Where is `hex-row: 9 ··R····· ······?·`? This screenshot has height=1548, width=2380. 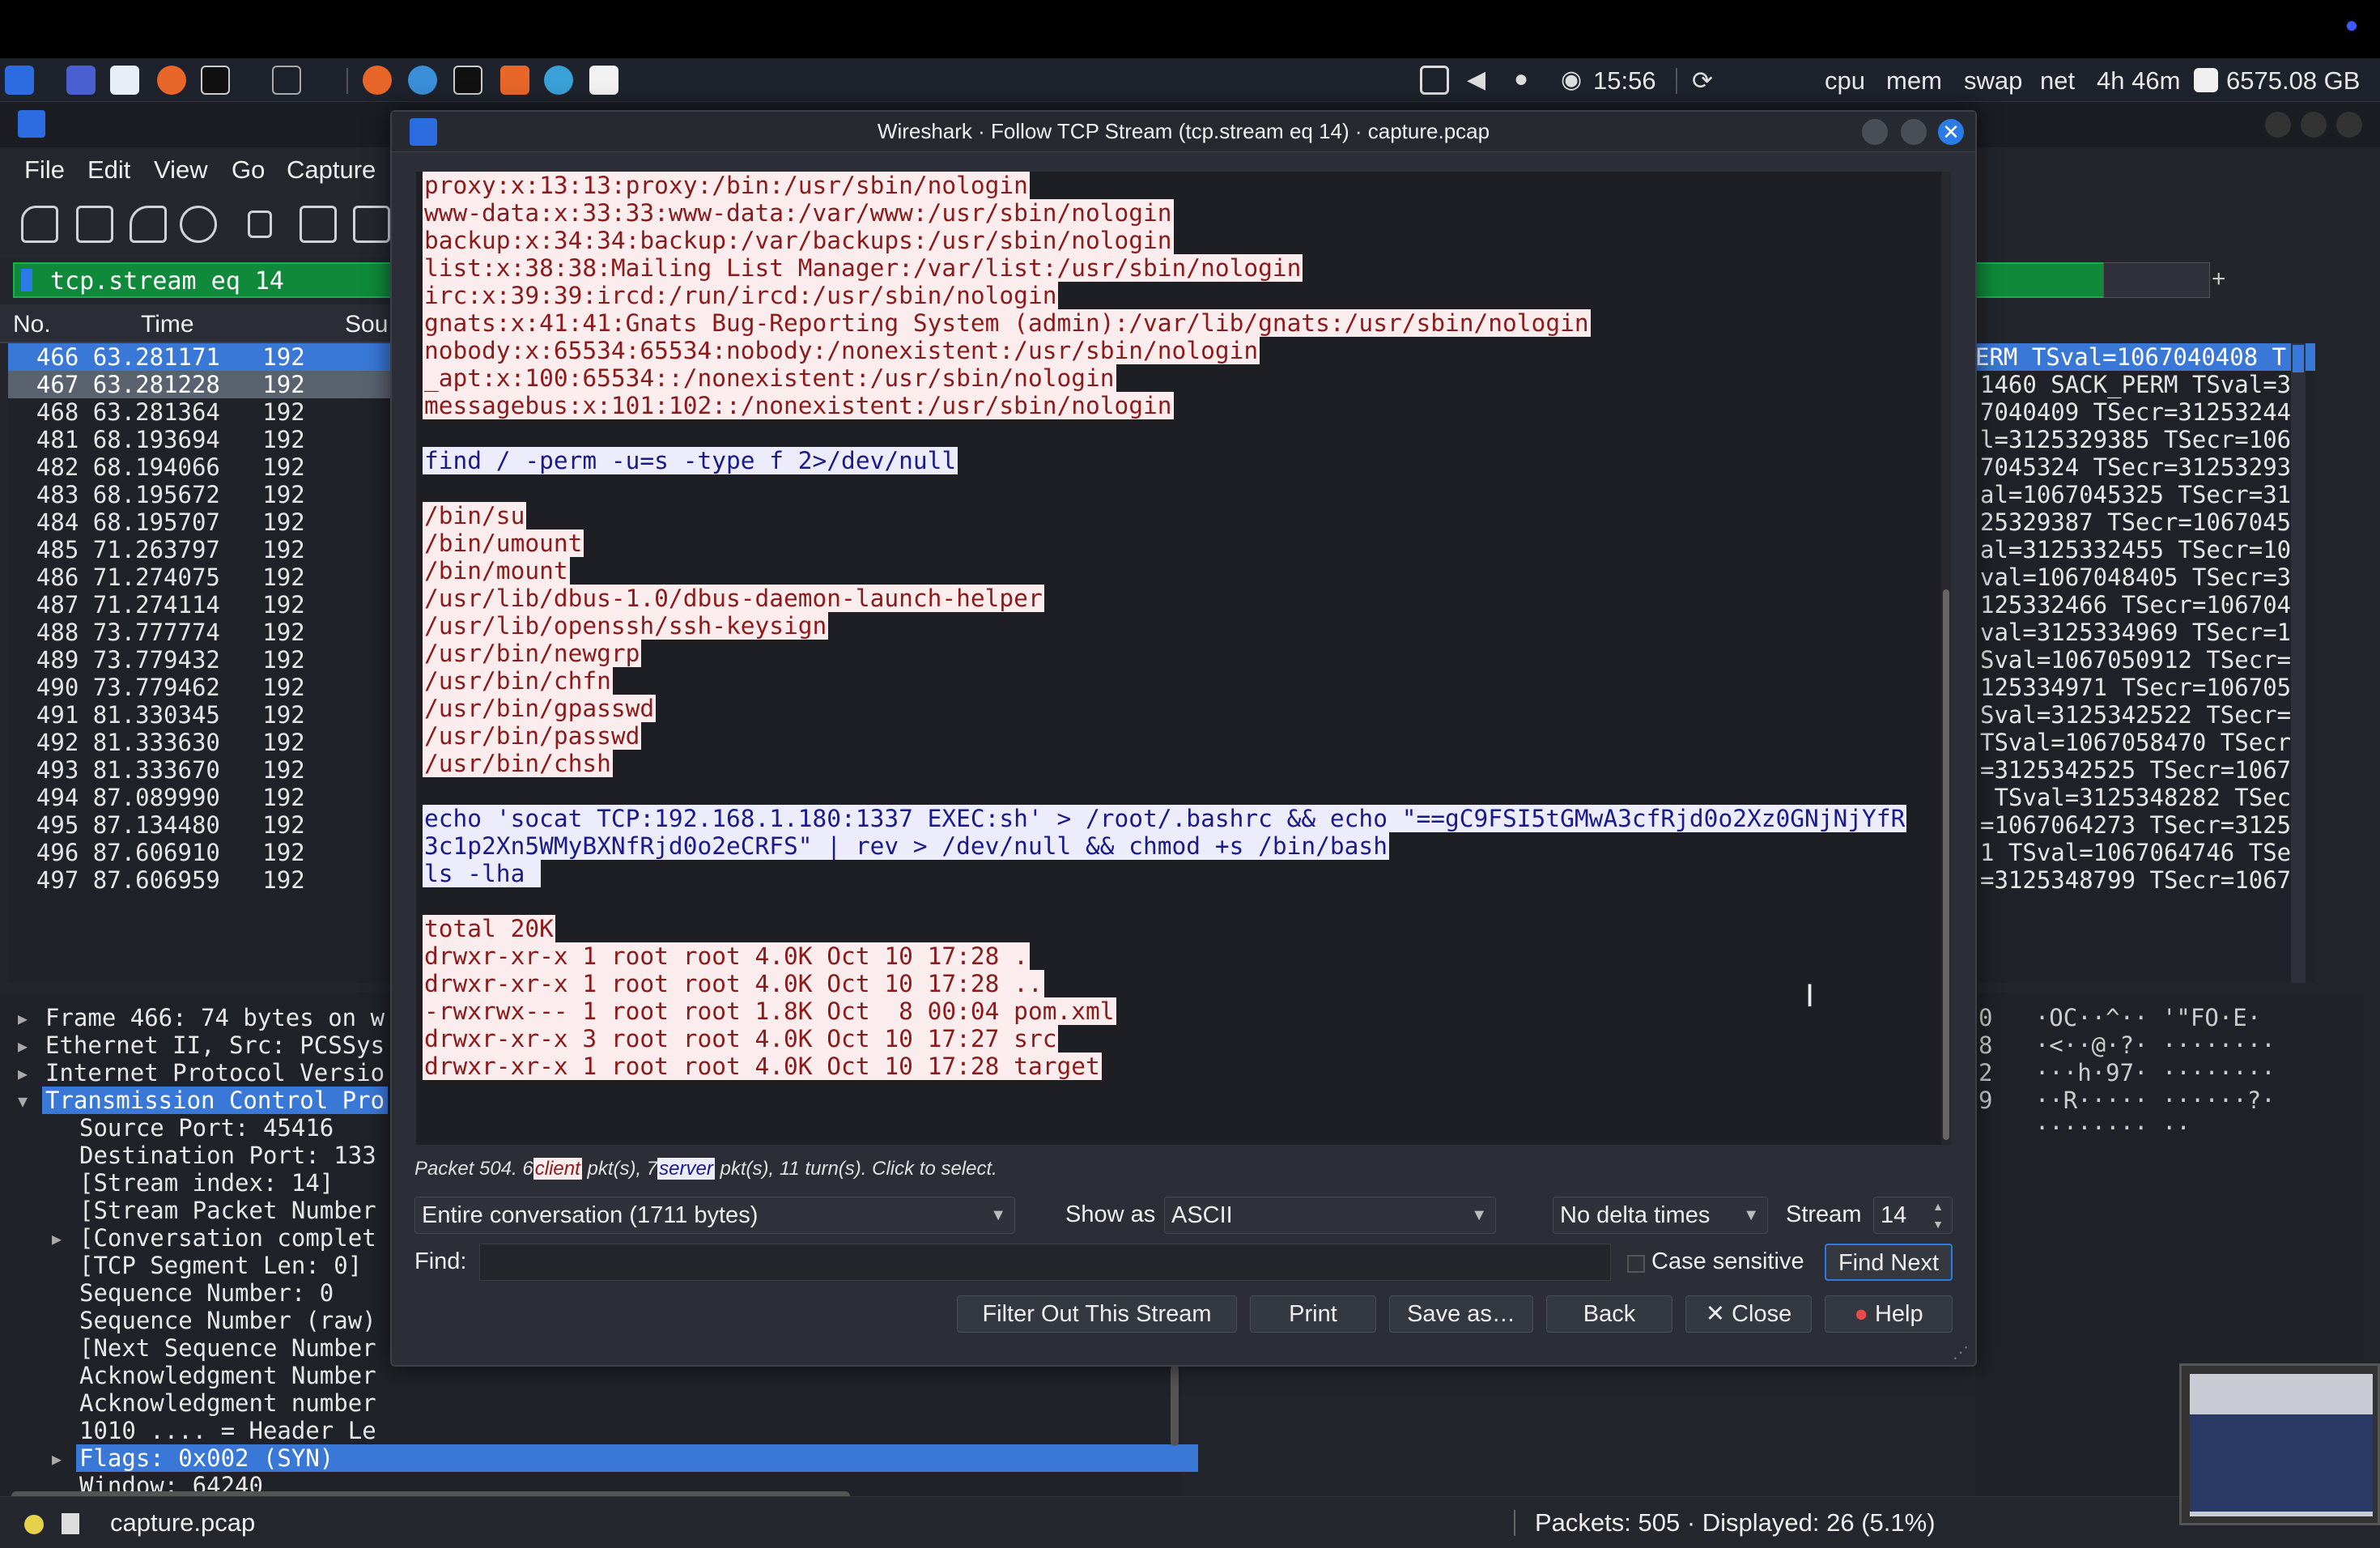 hex-row: 9 ··R····· ······?· is located at coordinates (2127, 1101).